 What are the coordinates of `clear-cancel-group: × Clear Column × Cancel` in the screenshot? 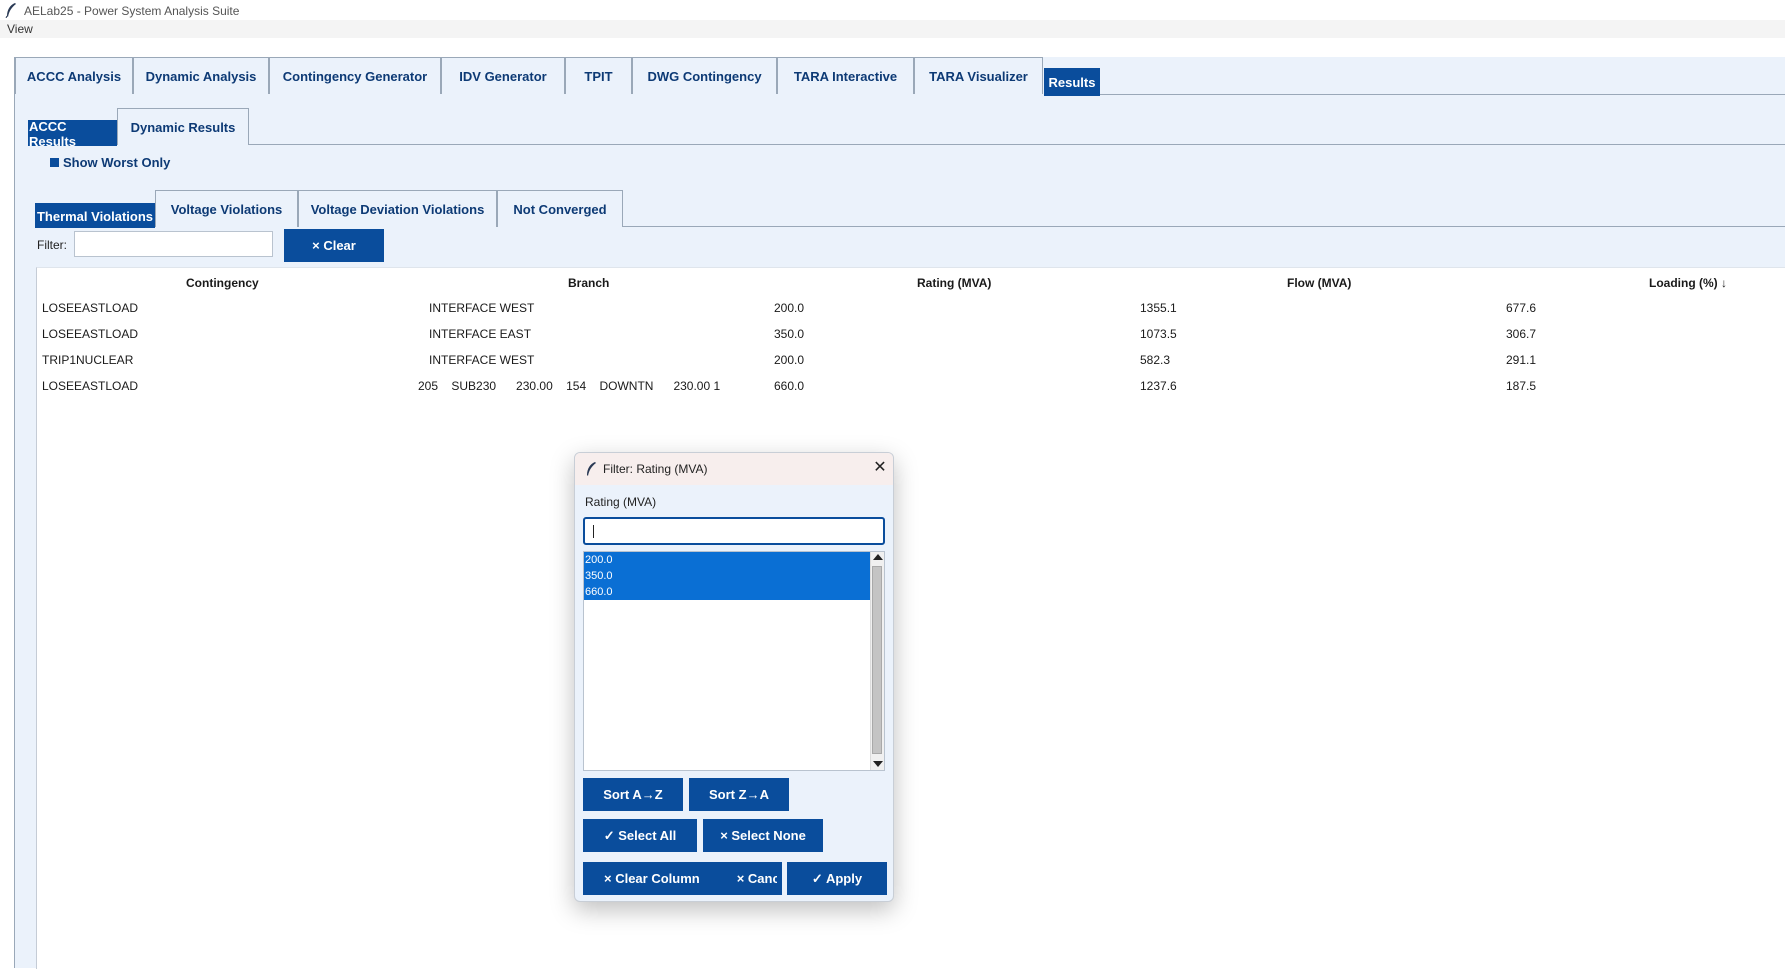 It's located at (682, 878).